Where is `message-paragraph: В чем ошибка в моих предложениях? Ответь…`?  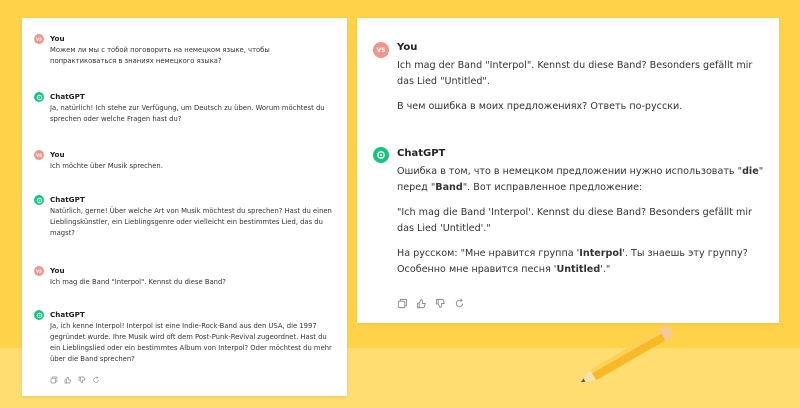 message-paragraph: В чем ошибка в моих предложениях? Ответь… is located at coordinates (540, 106).